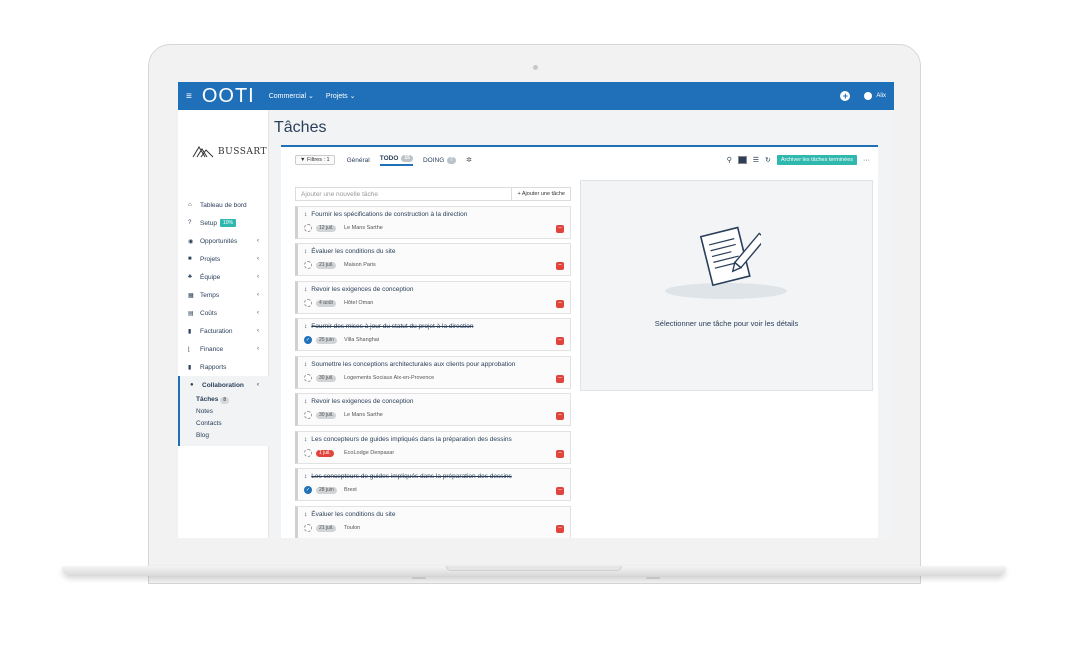 This screenshot has height=659, width=1079. What do you see at coordinates (350, 490) in the screenshot?
I see `task-project: Brest` at bounding box center [350, 490].